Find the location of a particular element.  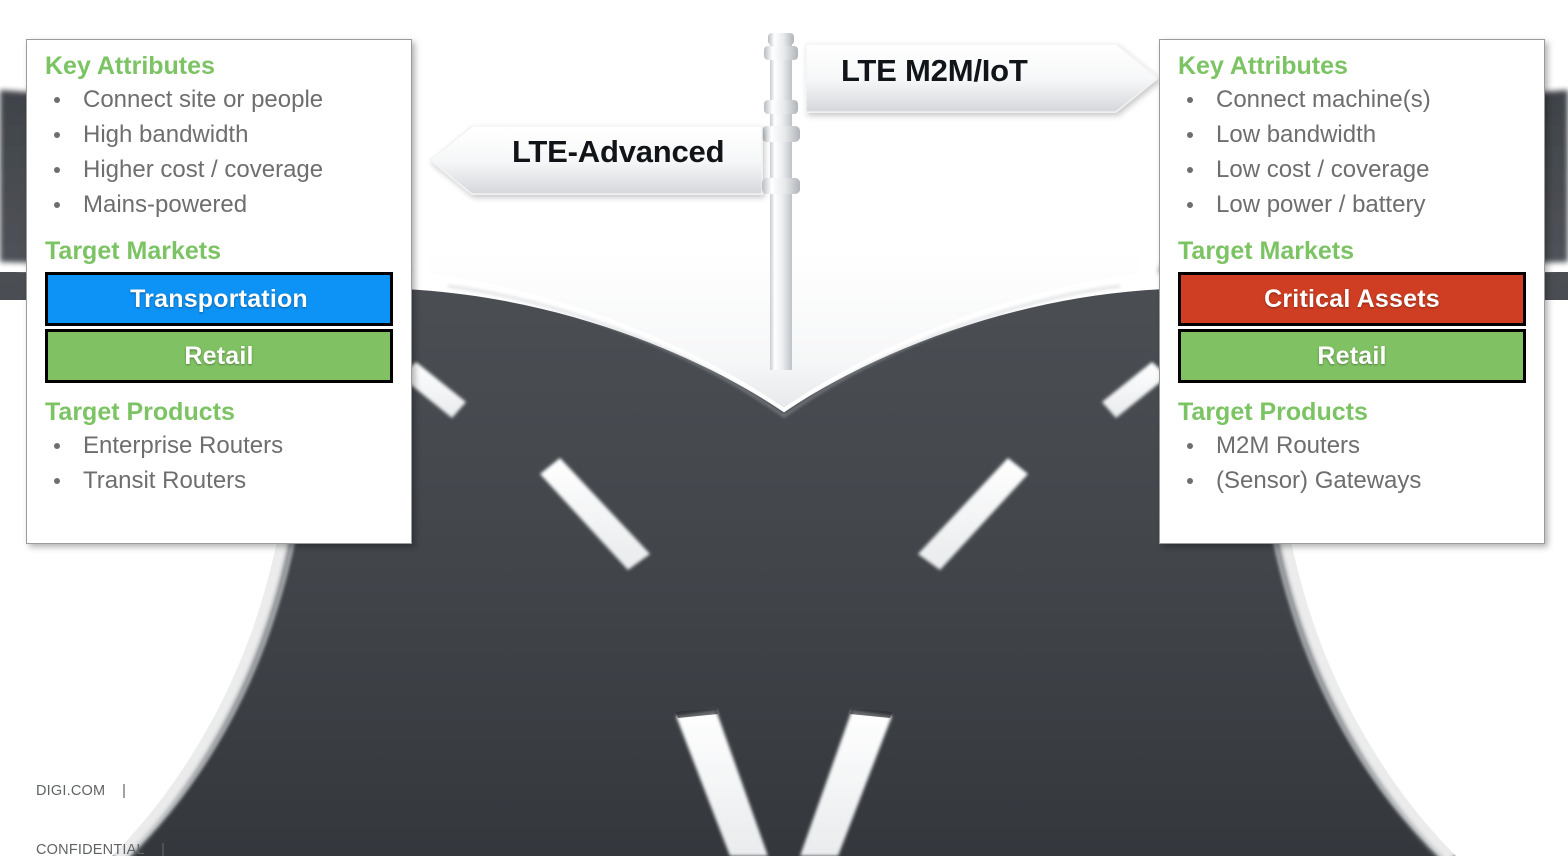

right-target-products-heading: Target Products is located at coordinates (1273, 412).